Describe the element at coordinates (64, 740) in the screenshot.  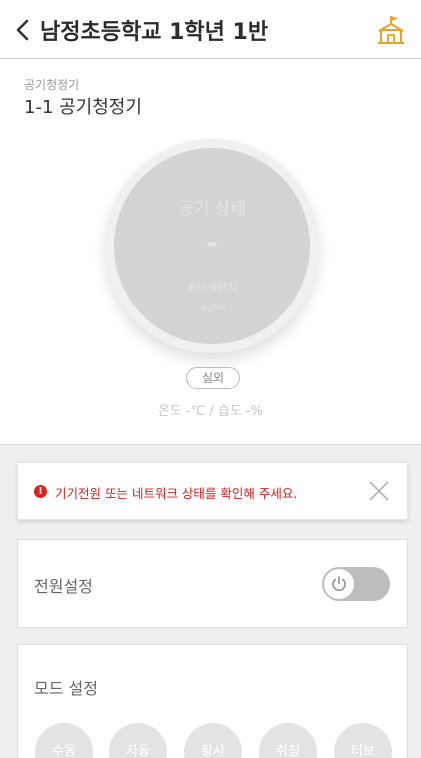
I see `mode-manual-button: 수동` at that location.